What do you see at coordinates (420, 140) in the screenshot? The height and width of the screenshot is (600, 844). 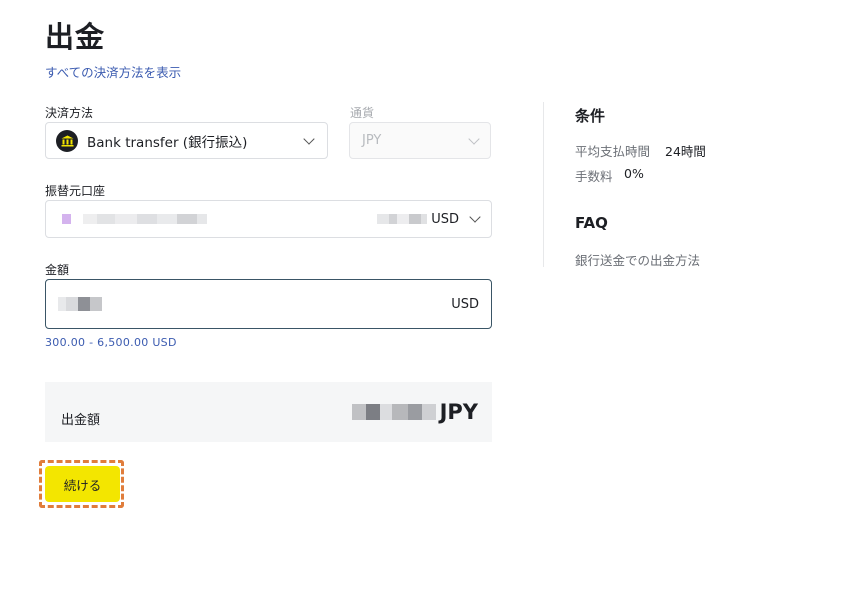 I see `currency-select: JPY` at bounding box center [420, 140].